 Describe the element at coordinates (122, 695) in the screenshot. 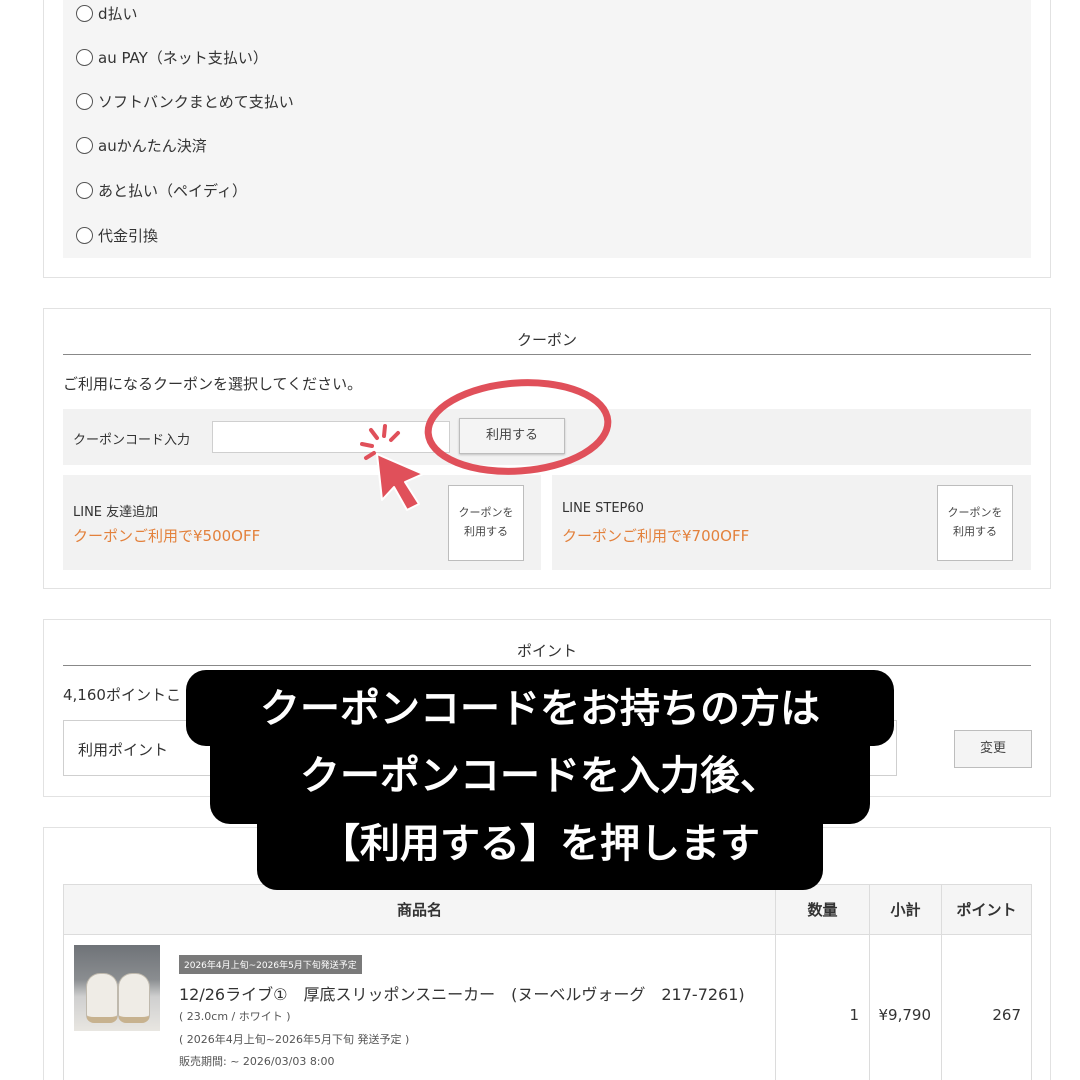

I see `points-available: 4,160ポイントこ` at that location.